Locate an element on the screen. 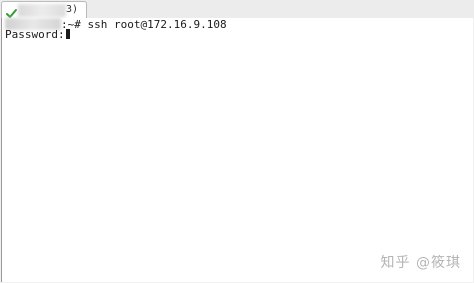 Image resolution: width=474 pixels, height=283 pixels. command-text: :~# ssh root@172.16.9.108 is located at coordinates (144, 24).